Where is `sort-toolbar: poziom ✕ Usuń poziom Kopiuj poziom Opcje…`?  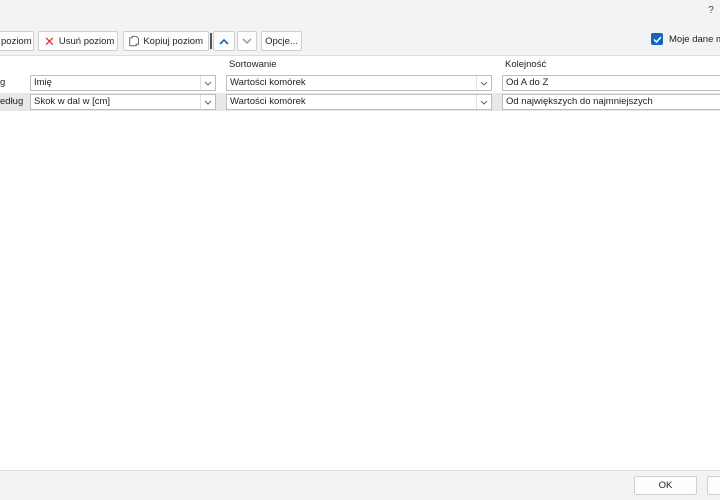 sort-toolbar: poziom ✕ Usuń poziom Kopiuj poziom Opcje… is located at coordinates (360, 39).